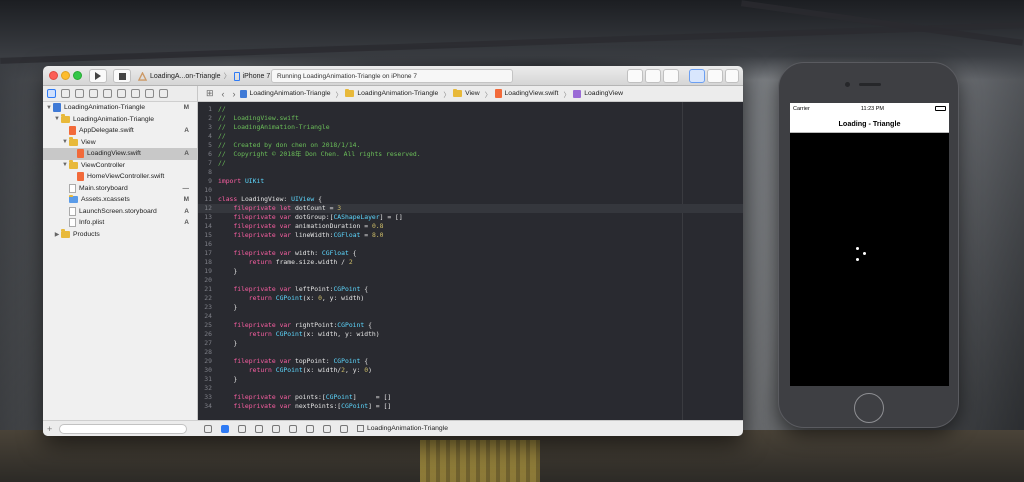 This screenshot has height=482, width=1024. Describe the element at coordinates (470, 145) in the screenshot. I see `code-line: 5 // Created by don chen on 2018/1/14.` at that location.